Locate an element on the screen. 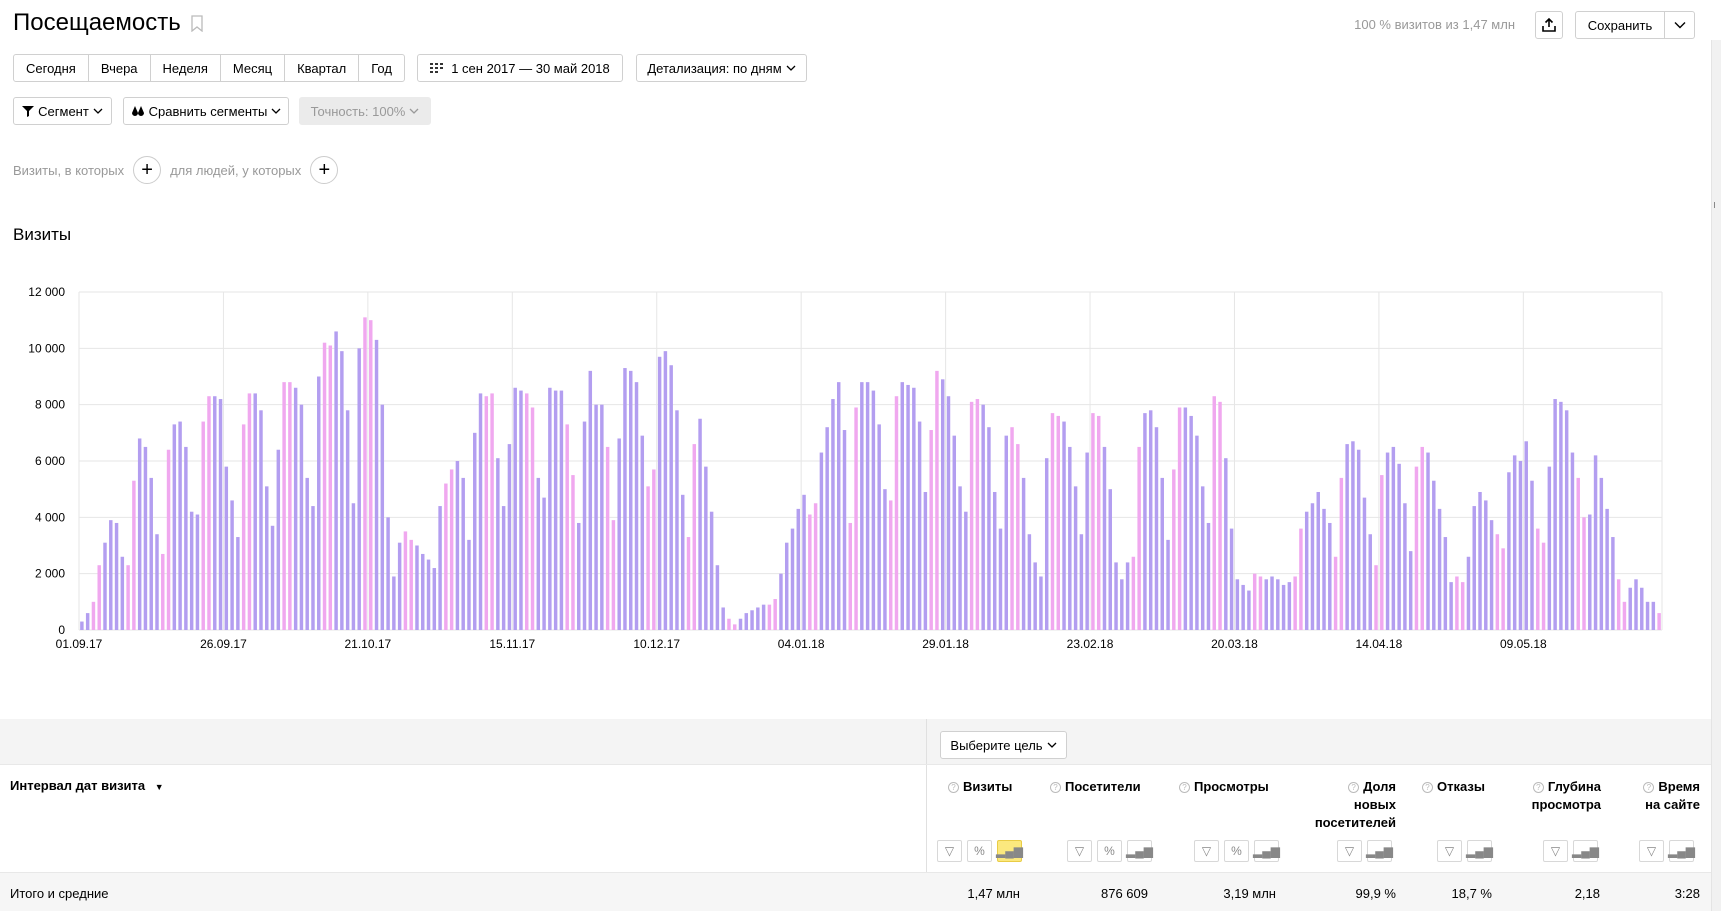 The height and width of the screenshot is (911, 1721). column-tools-visits: ▽ % ▂▄▆ is located at coordinates (980, 851).